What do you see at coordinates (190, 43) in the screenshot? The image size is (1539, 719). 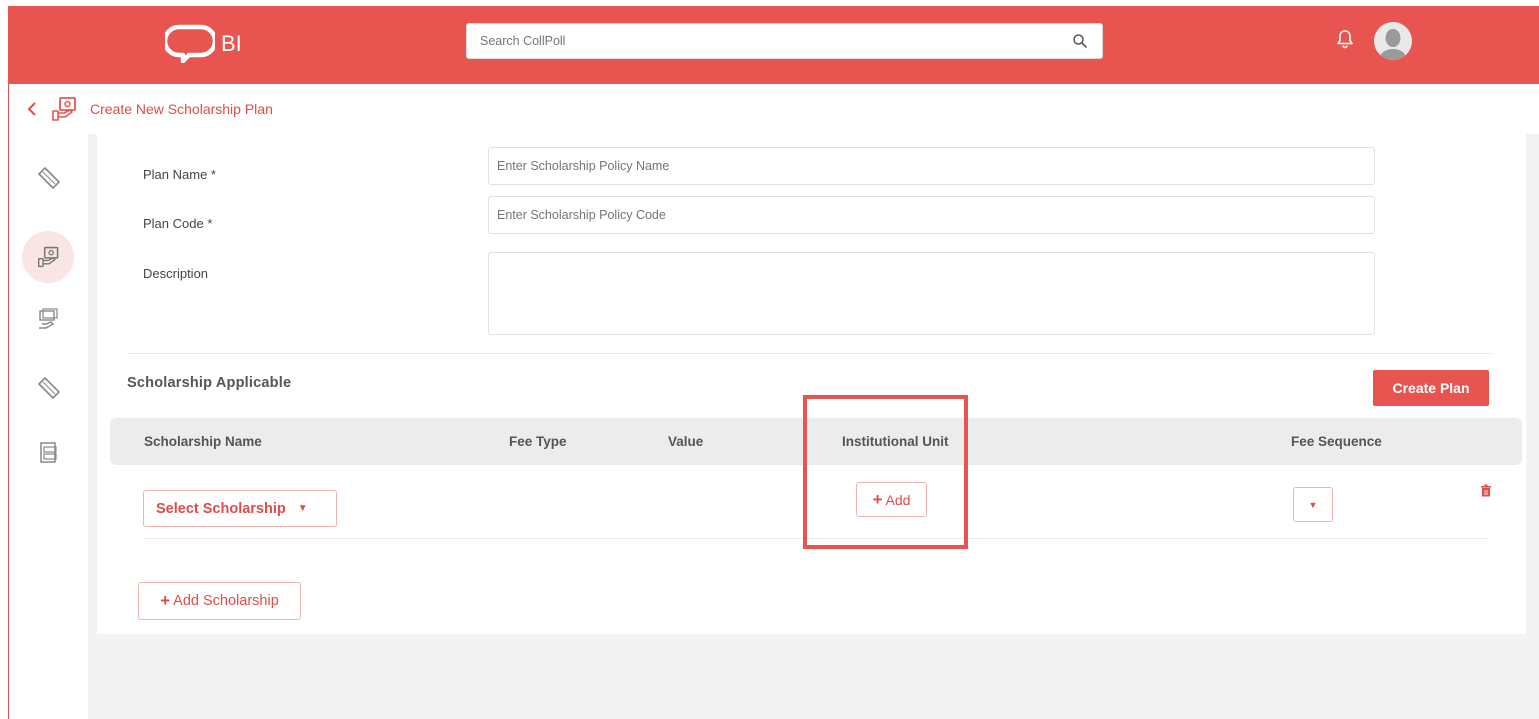 I see `collpoll-logo-icon` at bounding box center [190, 43].